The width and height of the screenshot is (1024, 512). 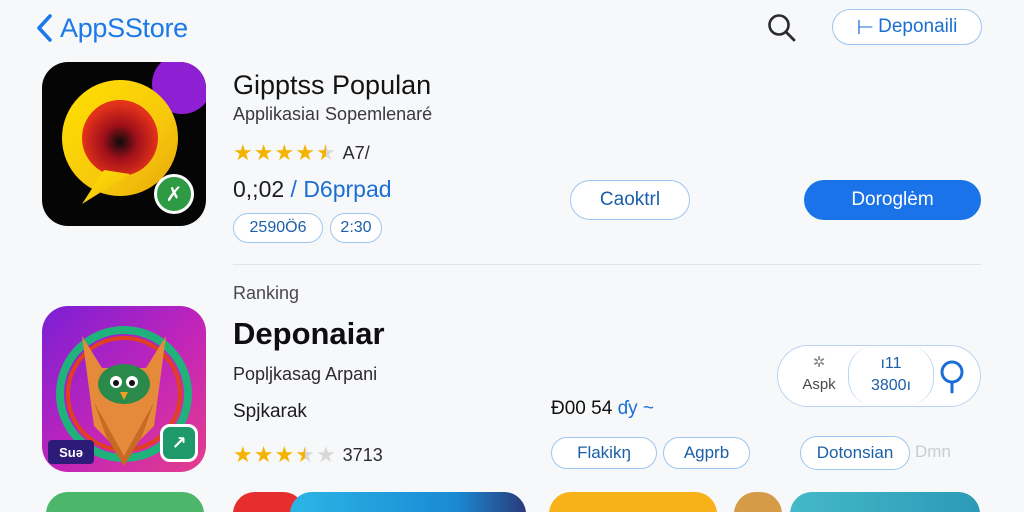 What do you see at coordinates (305, 374) in the screenshot?
I see `app-subtitle: Popljkasag Arpani` at bounding box center [305, 374].